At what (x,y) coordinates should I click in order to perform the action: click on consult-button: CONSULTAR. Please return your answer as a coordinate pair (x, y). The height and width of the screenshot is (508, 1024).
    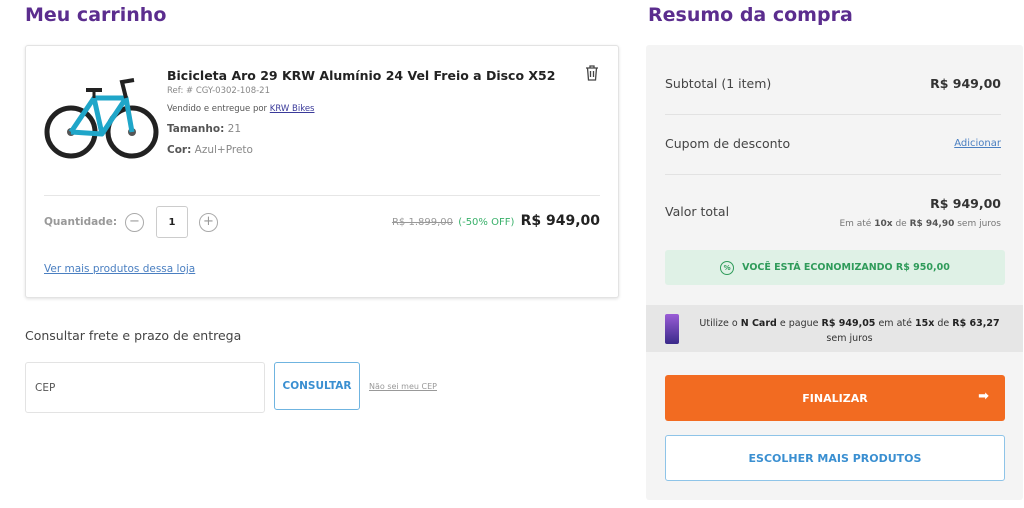
    Looking at the image, I should click on (317, 386).